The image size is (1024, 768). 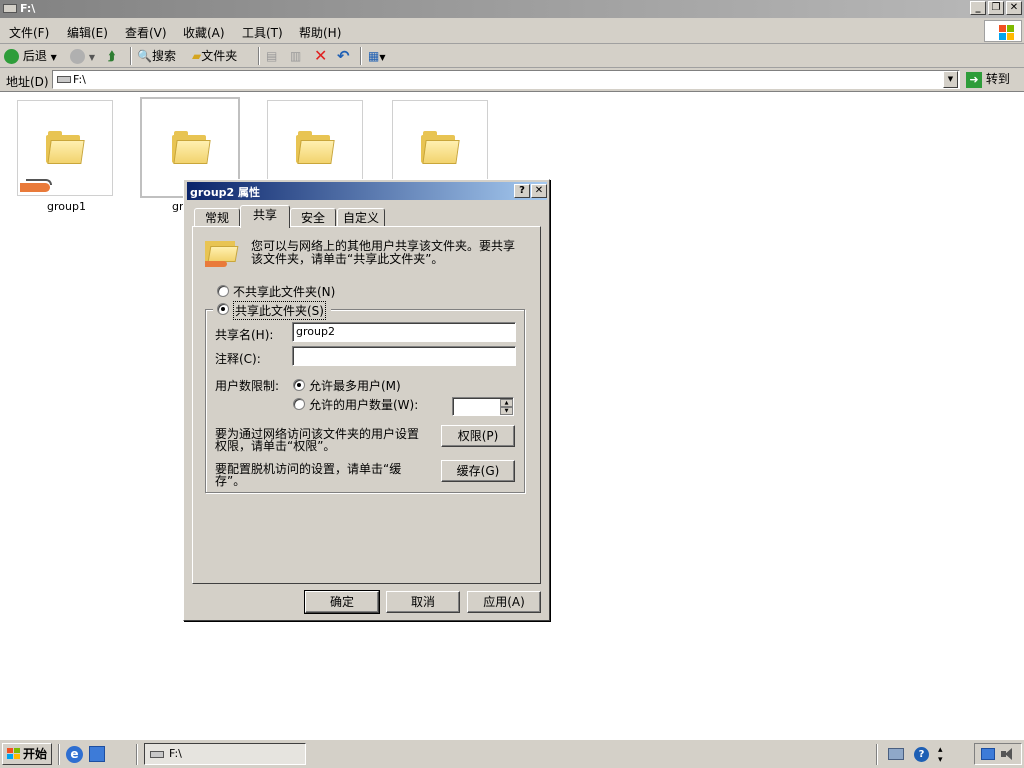 What do you see at coordinates (974, 79) in the screenshot?
I see `go-arrow-icon: ➜` at bounding box center [974, 79].